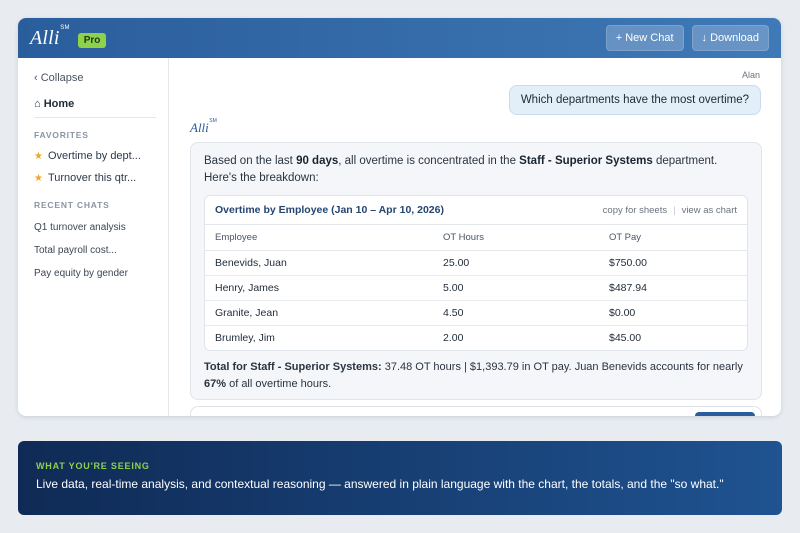  I want to click on recent-chats-heading: RECENT CHATS, so click(72, 205).